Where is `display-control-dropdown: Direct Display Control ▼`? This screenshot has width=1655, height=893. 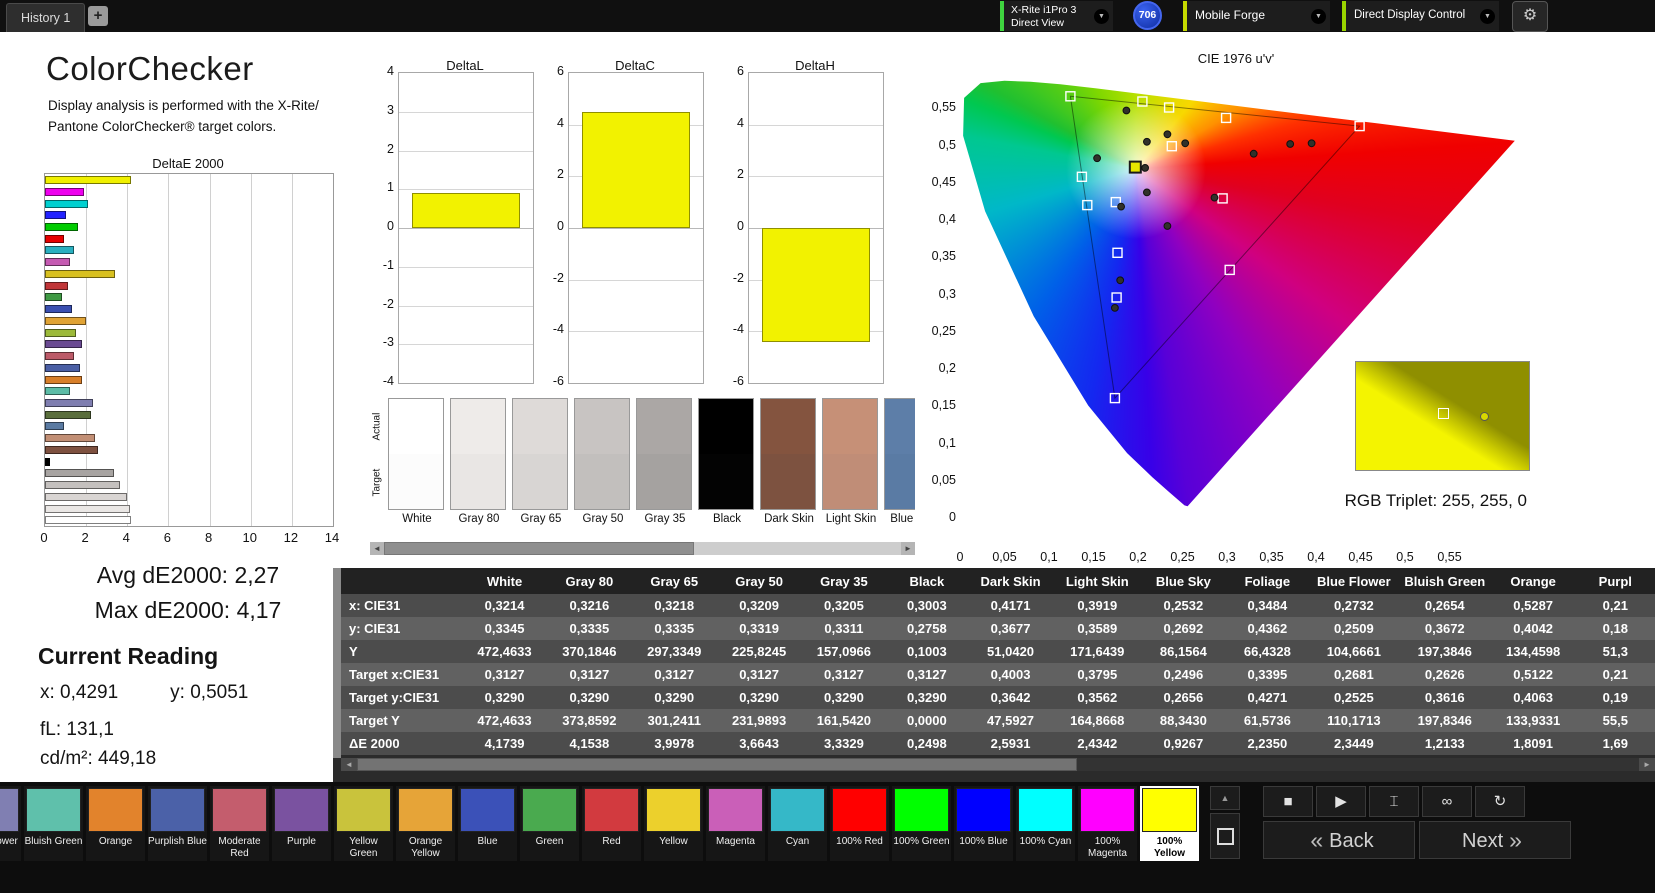 display-control-dropdown: Direct Display Control ▼ is located at coordinates (1420, 16).